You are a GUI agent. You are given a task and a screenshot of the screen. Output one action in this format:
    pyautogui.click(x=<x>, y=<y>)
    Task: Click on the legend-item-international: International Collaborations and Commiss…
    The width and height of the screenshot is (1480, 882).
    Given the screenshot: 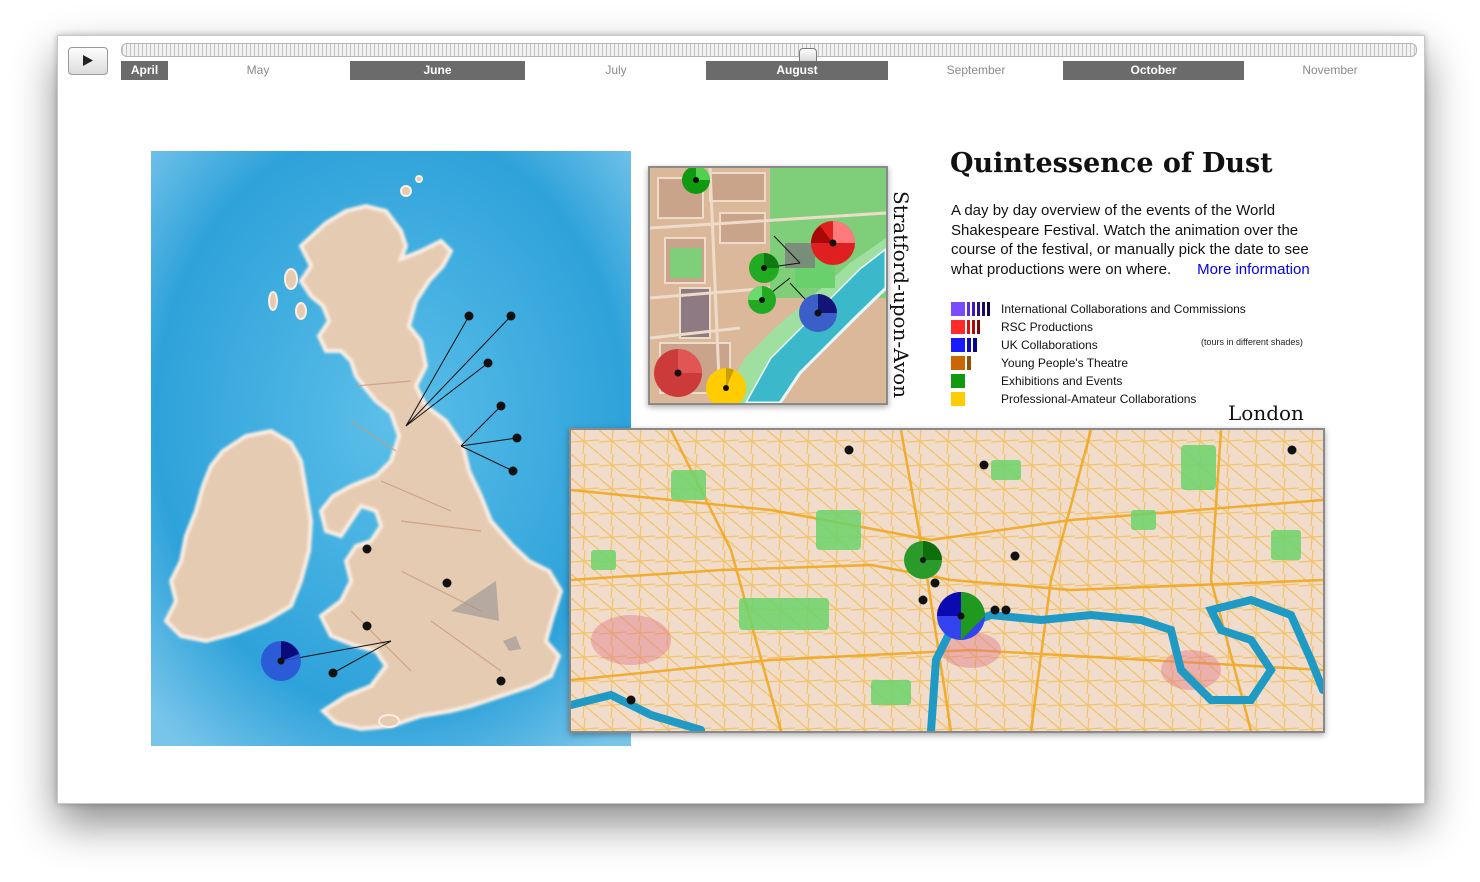 What is the action you would take?
    pyautogui.click(x=1141, y=310)
    